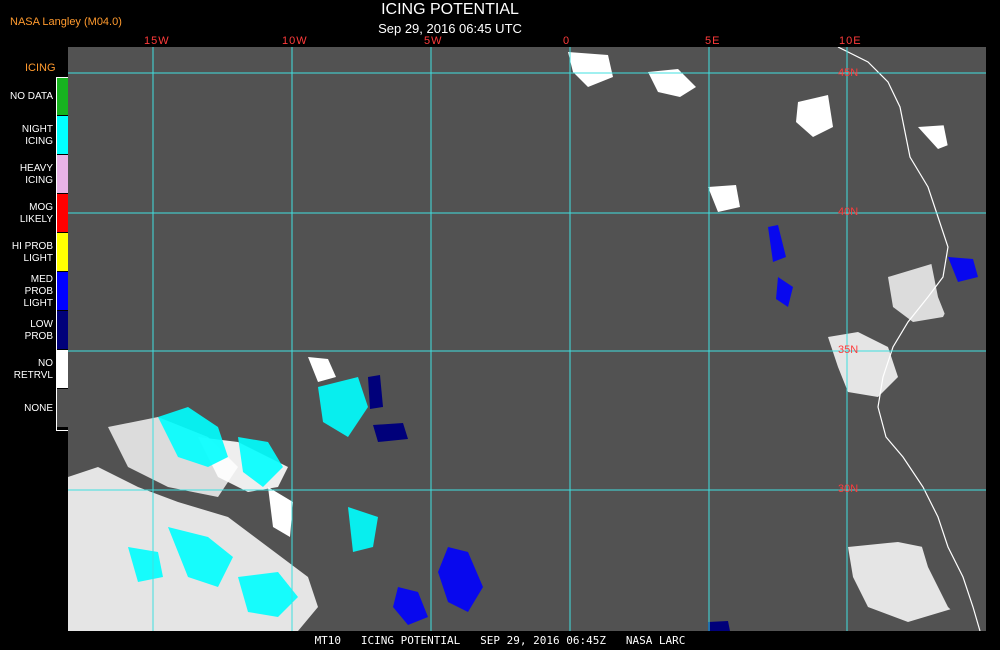 This screenshot has height=650, width=1000. What do you see at coordinates (157, 41) in the screenshot?
I see `lon-label-15w: 15W` at bounding box center [157, 41].